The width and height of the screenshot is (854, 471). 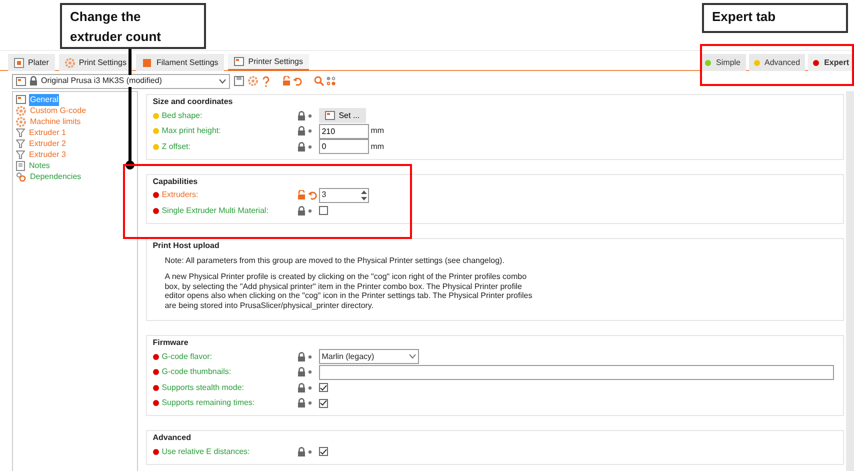 I want to click on option-label: G-code thumbnails:, so click(x=197, y=372).